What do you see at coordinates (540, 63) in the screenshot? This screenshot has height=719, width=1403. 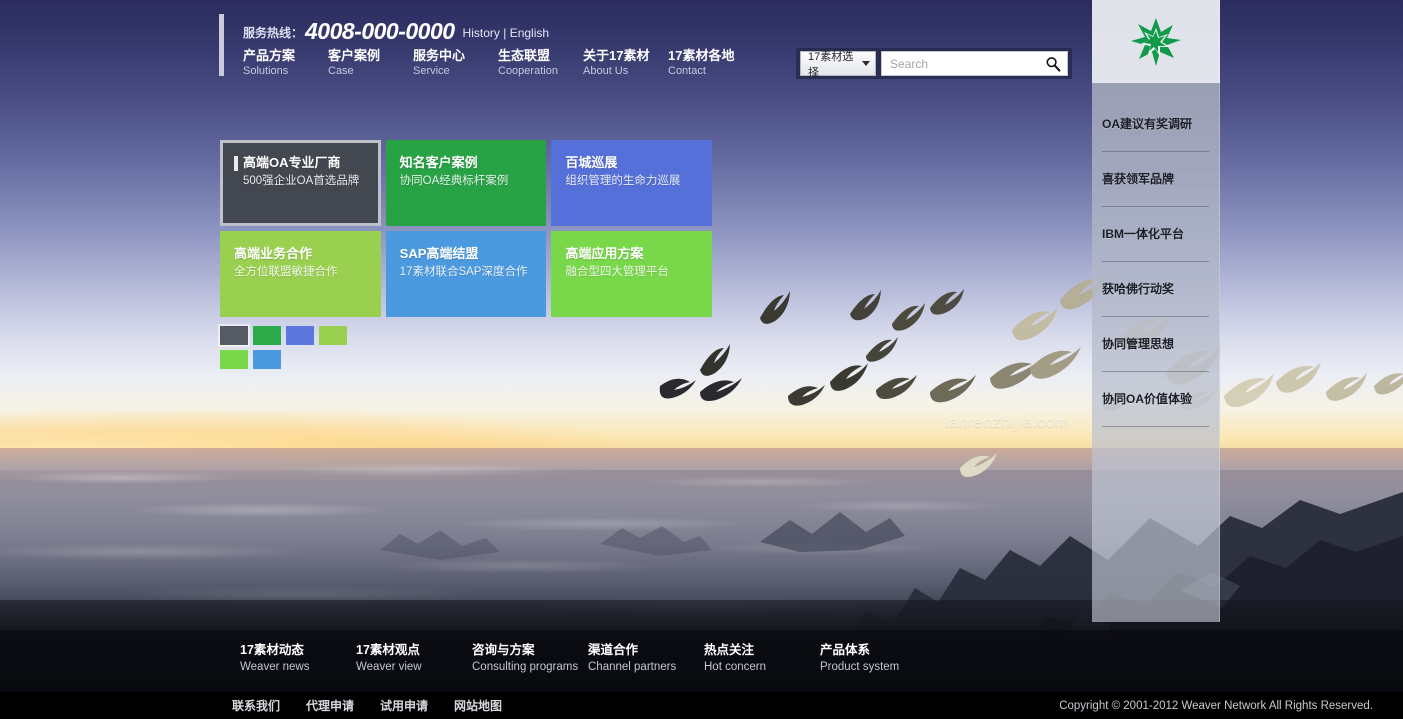 I see `nav-item-cooperation: 生态联盟 Cooperation` at bounding box center [540, 63].